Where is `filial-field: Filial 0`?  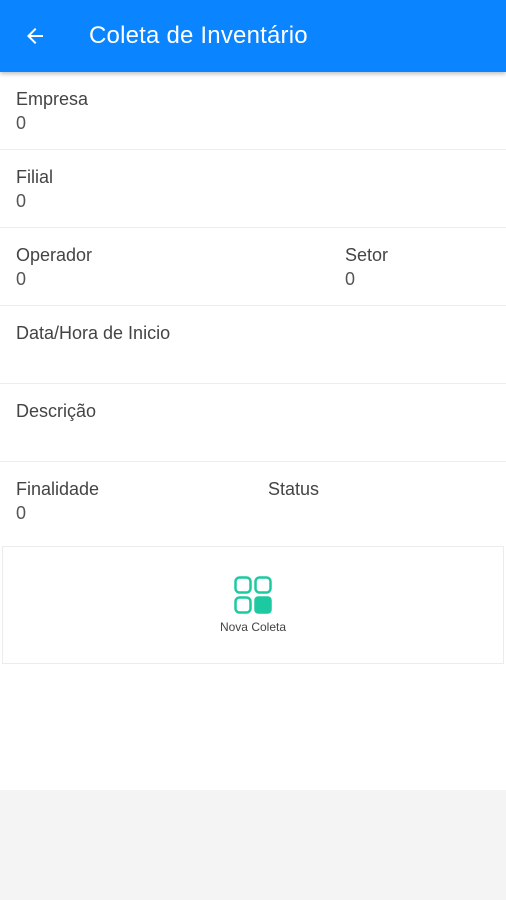 filial-field: Filial 0 is located at coordinates (34, 189).